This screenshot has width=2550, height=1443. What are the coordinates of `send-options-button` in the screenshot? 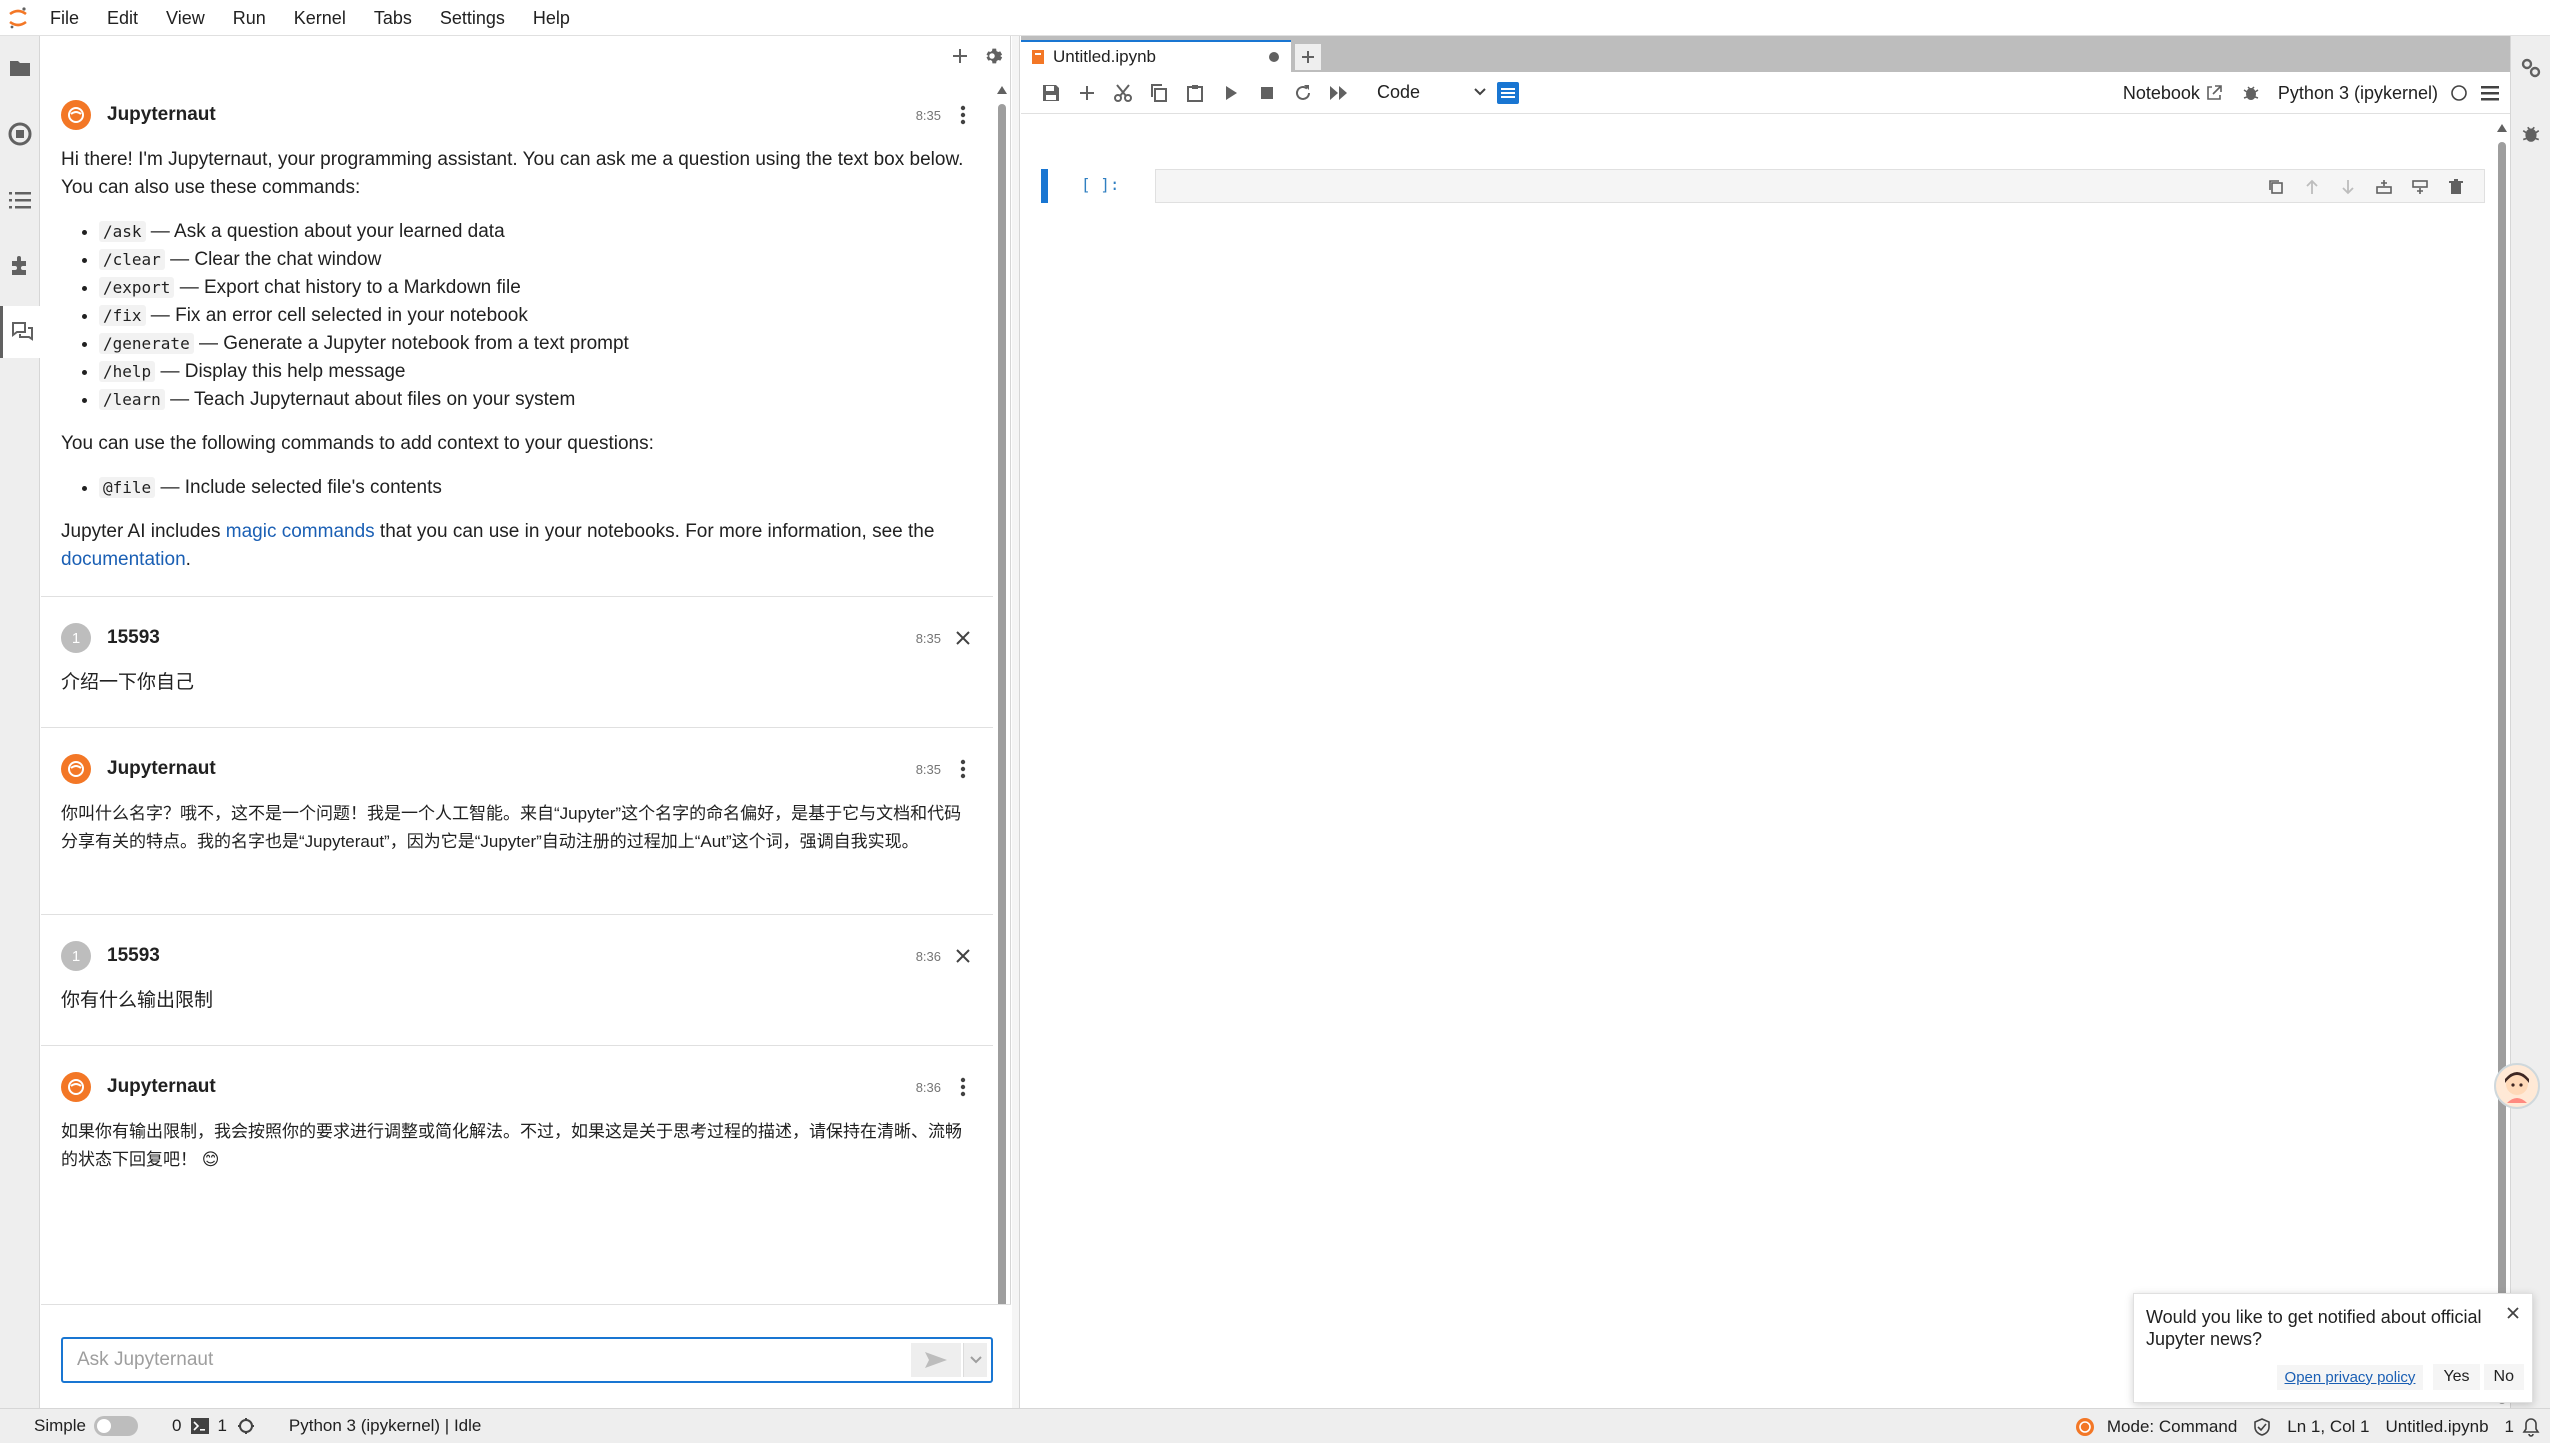 It's located at (975, 1360).